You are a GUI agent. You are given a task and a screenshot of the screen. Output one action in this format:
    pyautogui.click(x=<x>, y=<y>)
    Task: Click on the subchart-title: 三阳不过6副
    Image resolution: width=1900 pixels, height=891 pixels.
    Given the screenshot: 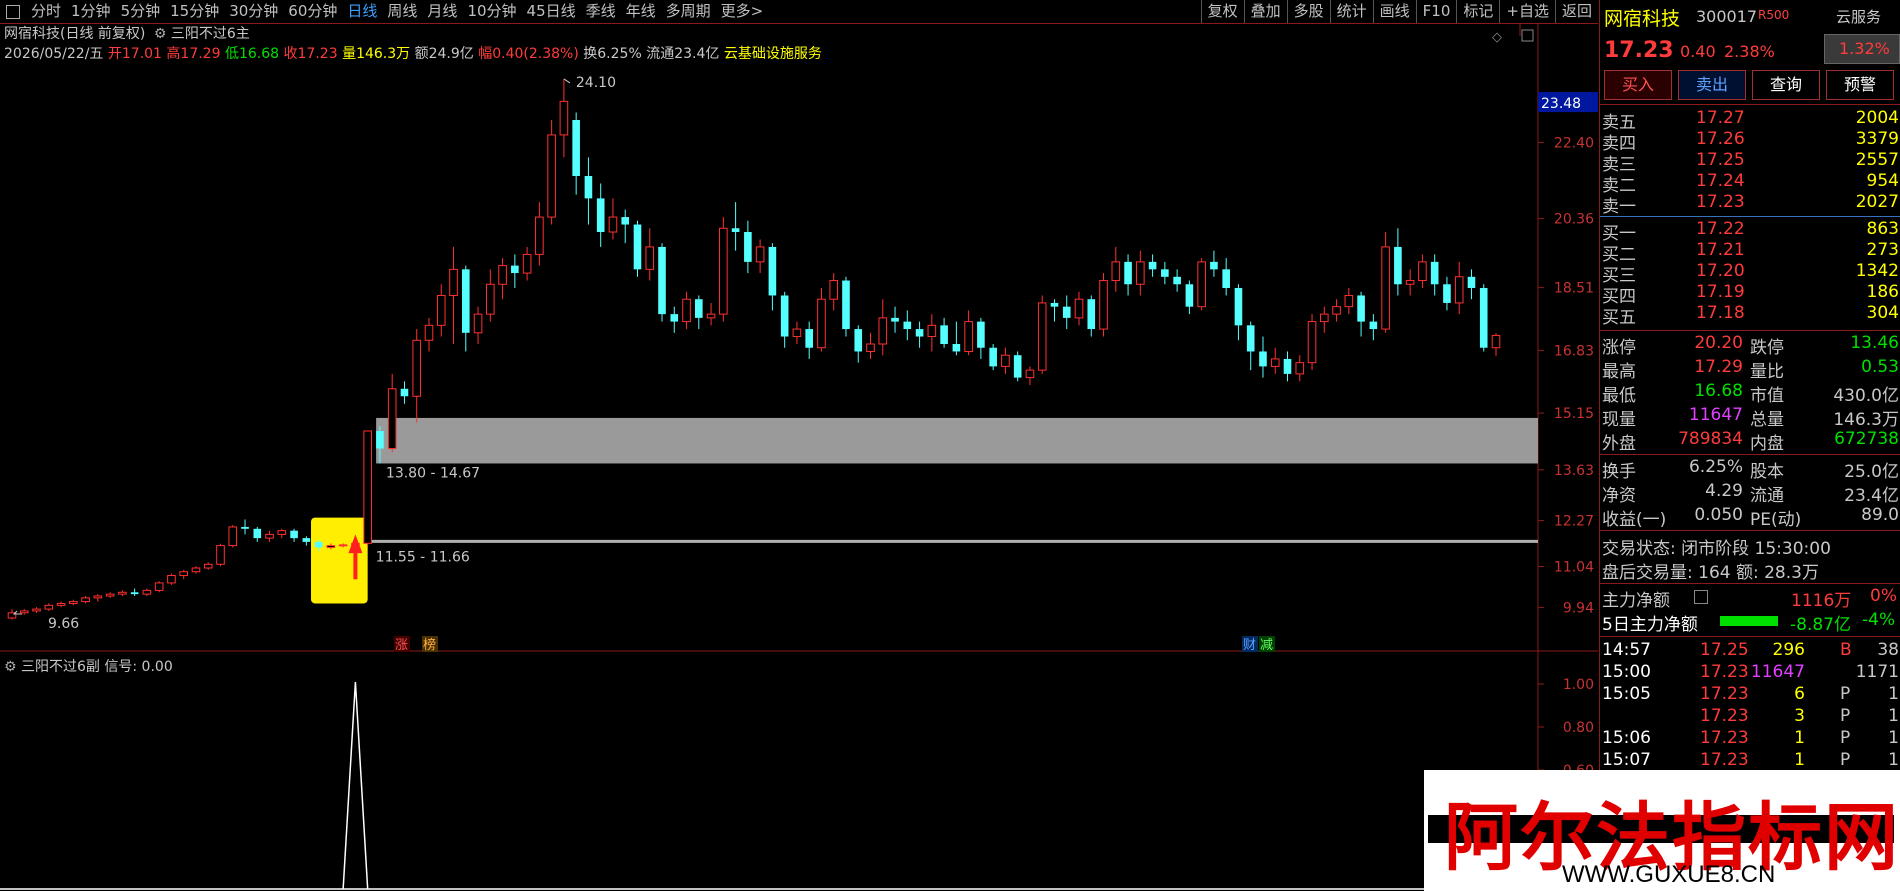 What is the action you would take?
    pyautogui.click(x=60, y=667)
    